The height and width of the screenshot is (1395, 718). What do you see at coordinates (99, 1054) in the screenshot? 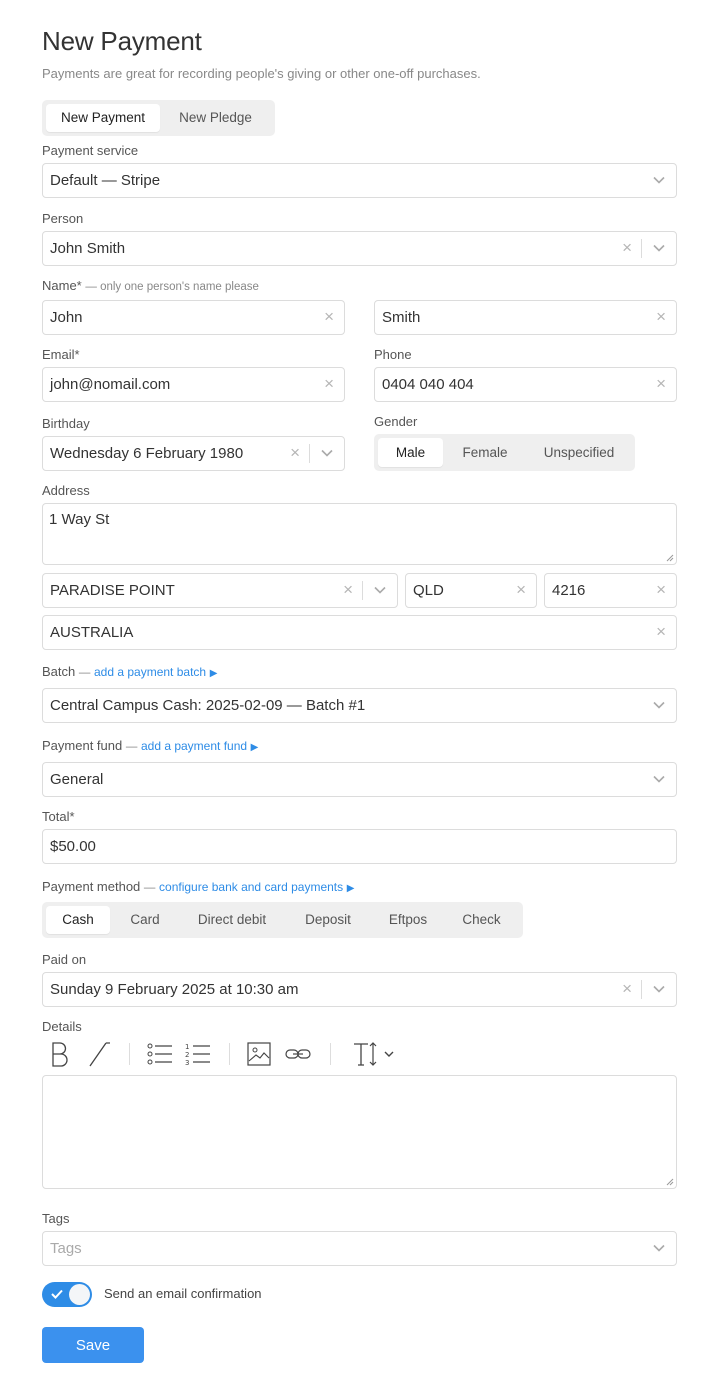
I see `italic-icon` at bounding box center [99, 1054].